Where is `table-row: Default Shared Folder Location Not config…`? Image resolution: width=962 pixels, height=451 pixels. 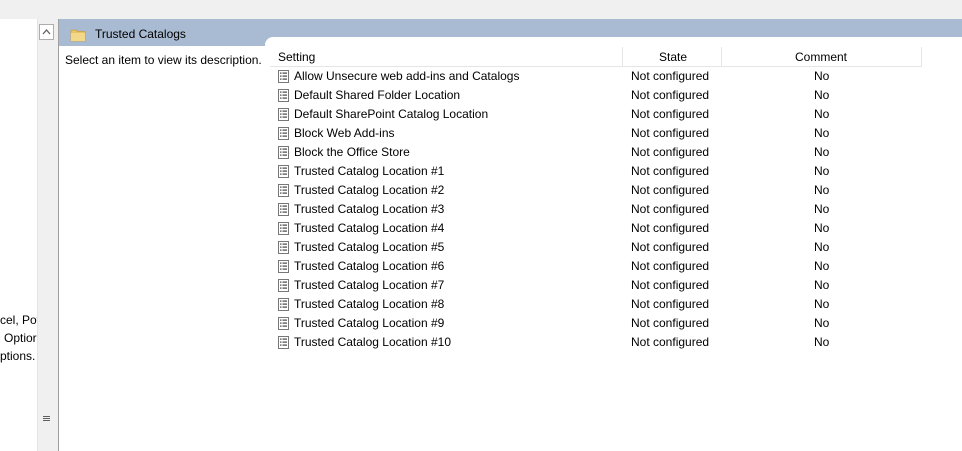
table-row: Default Shared Folder Location Not config… is located at coordinates (597, 95).